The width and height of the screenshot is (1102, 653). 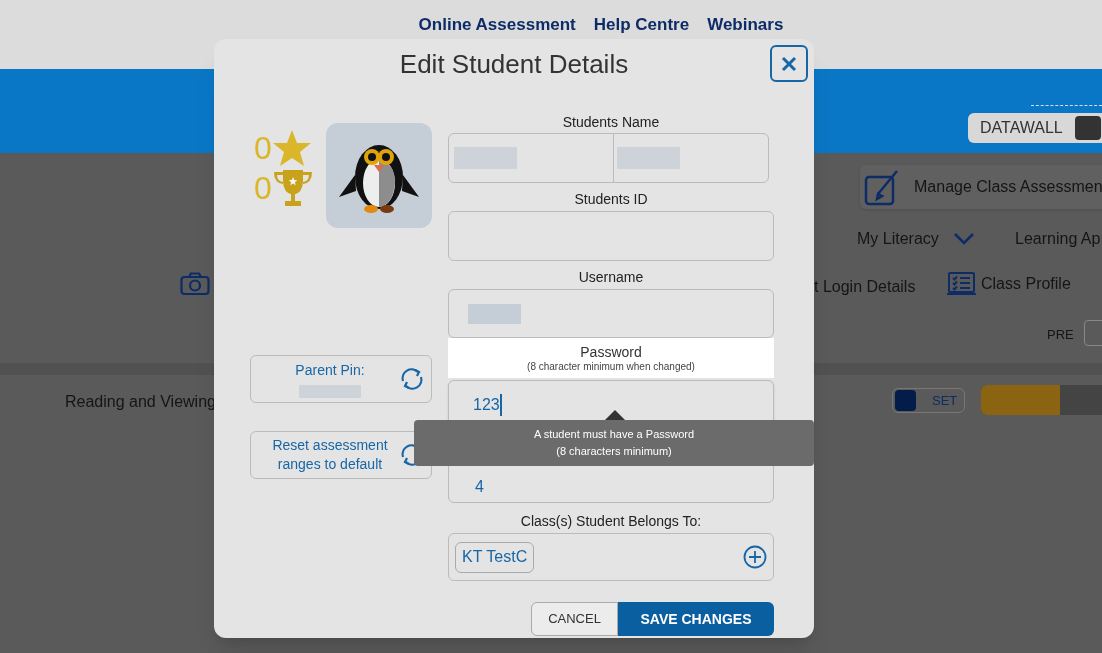 What do you see at coordinates (611, 122) in the screenshot?
I see `field-label: Students Name` at bounding box center [611, 122].